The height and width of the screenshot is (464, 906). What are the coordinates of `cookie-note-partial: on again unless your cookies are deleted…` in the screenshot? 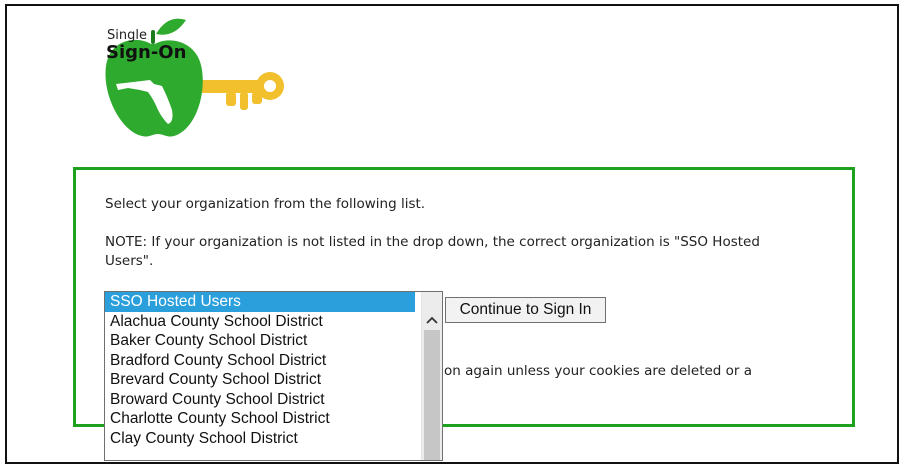 It's located at (598, 371).